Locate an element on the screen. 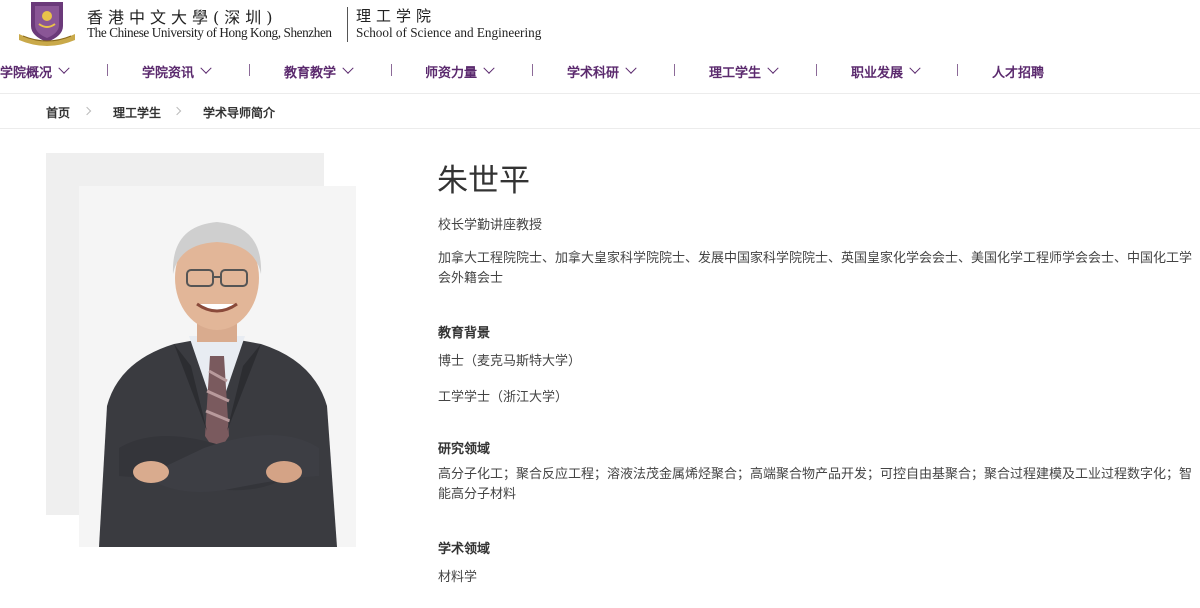 This screenshot has width=1200, height=608. education-item: 工学学士（浙江大学） is located at coordinates (503, 397).